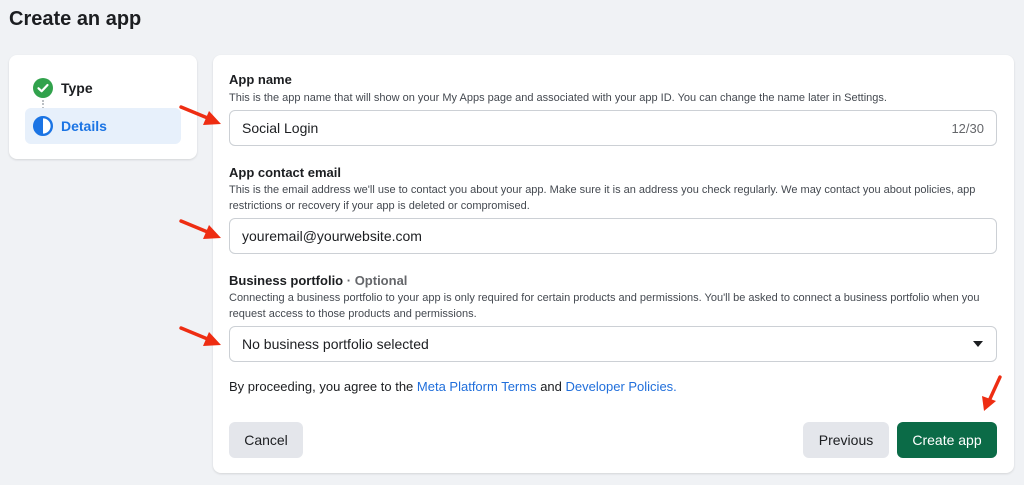  I want to click on contact-email-value: youremail@yourwebsite.com, so click(332, 236).